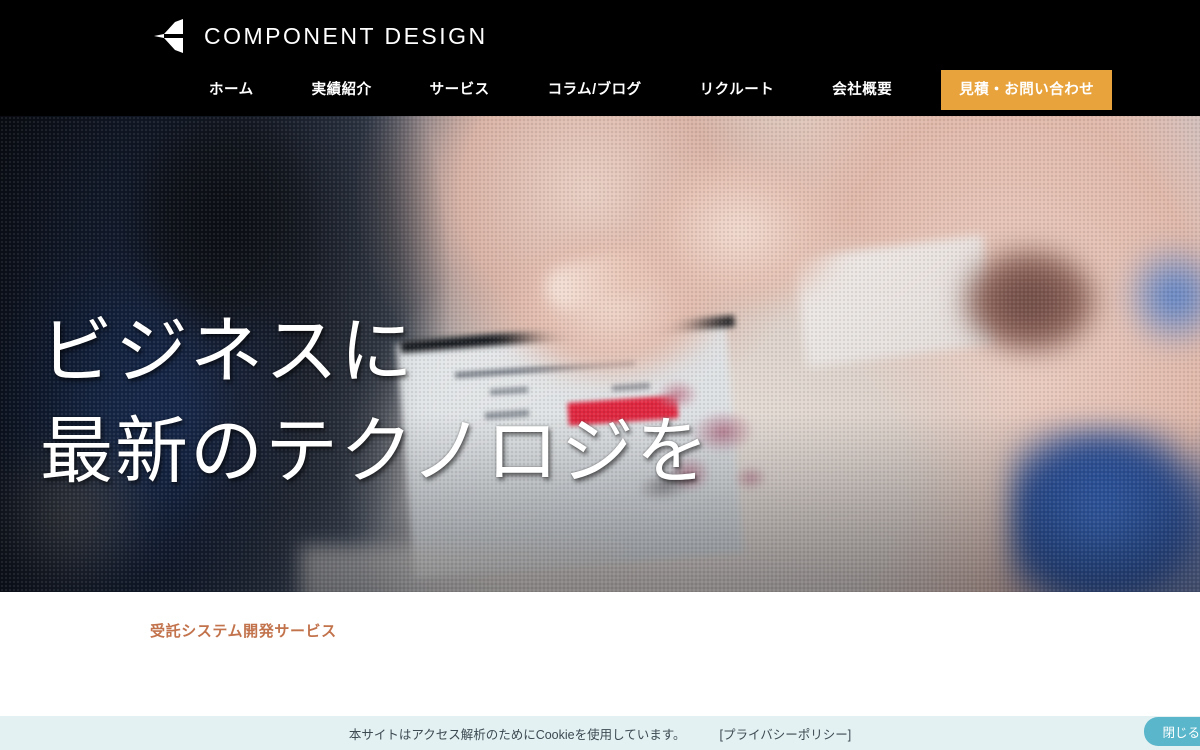  What do you see at coordinates (1030, 301) in the screenshot?
I see `hero-photo-hair-right` at bounding box center [1030, 301].